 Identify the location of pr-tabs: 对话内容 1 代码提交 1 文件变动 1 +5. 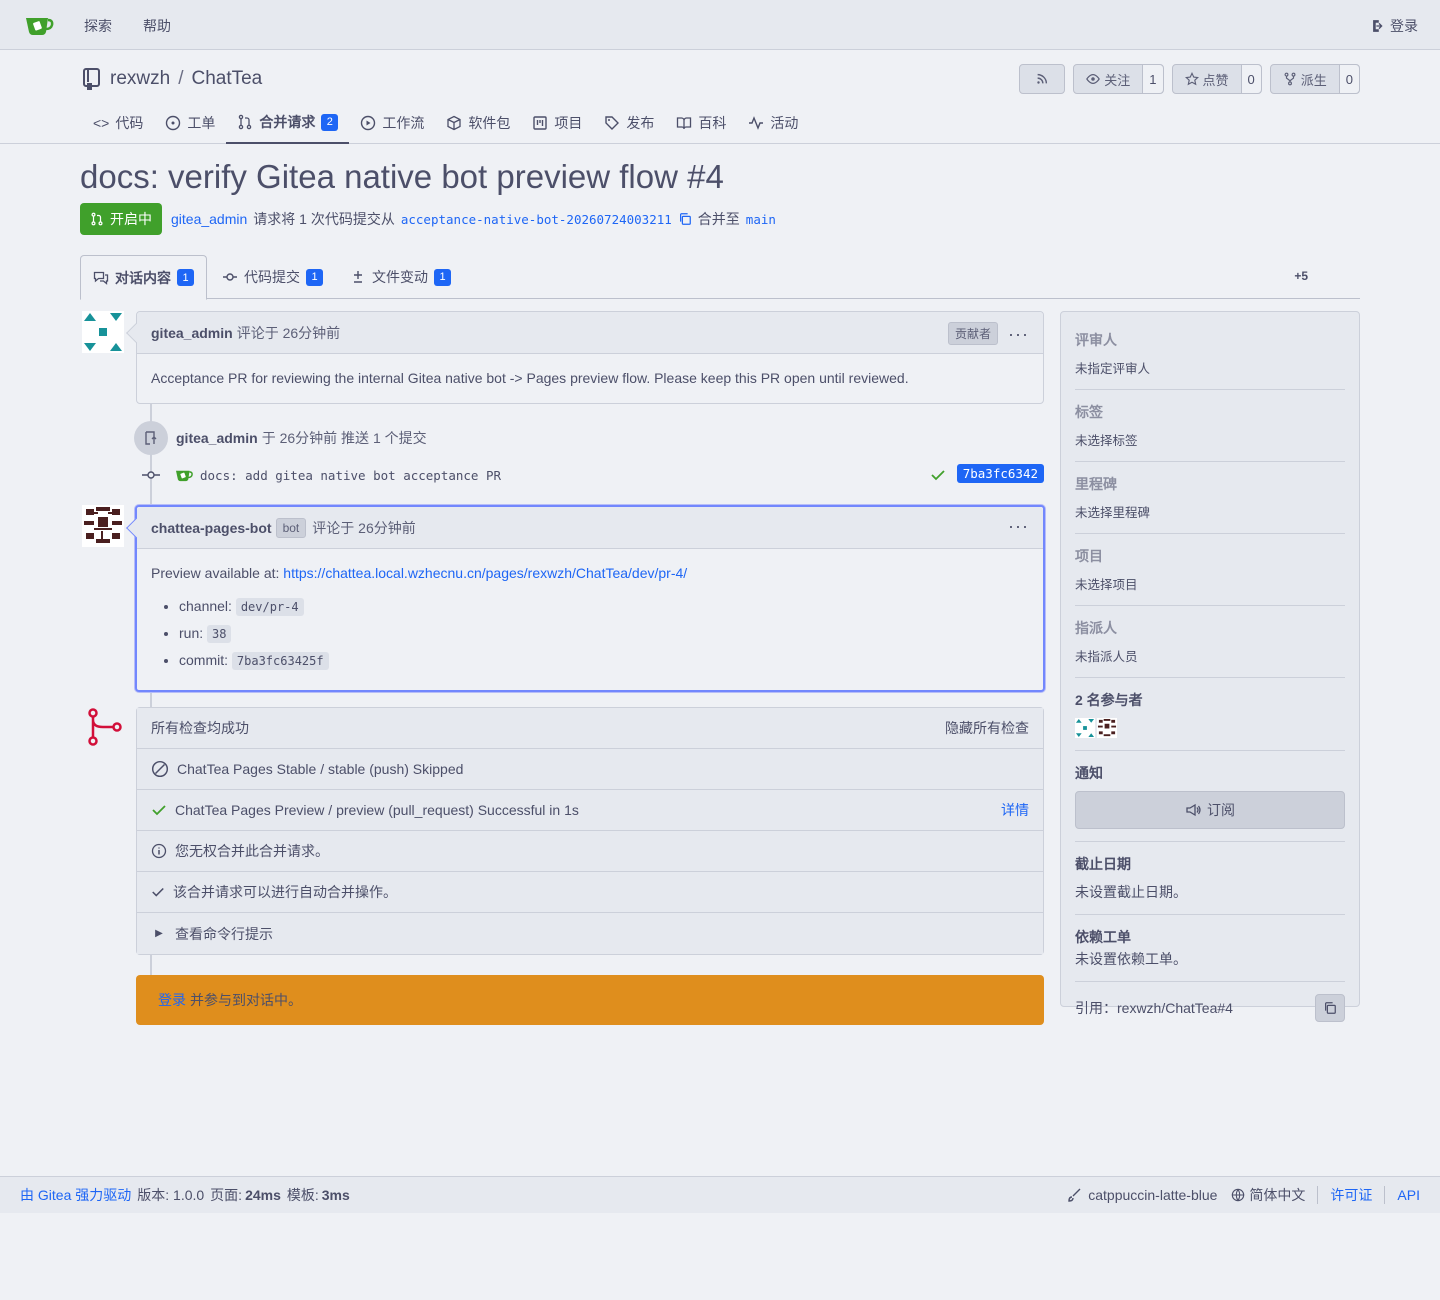
(720, 277).